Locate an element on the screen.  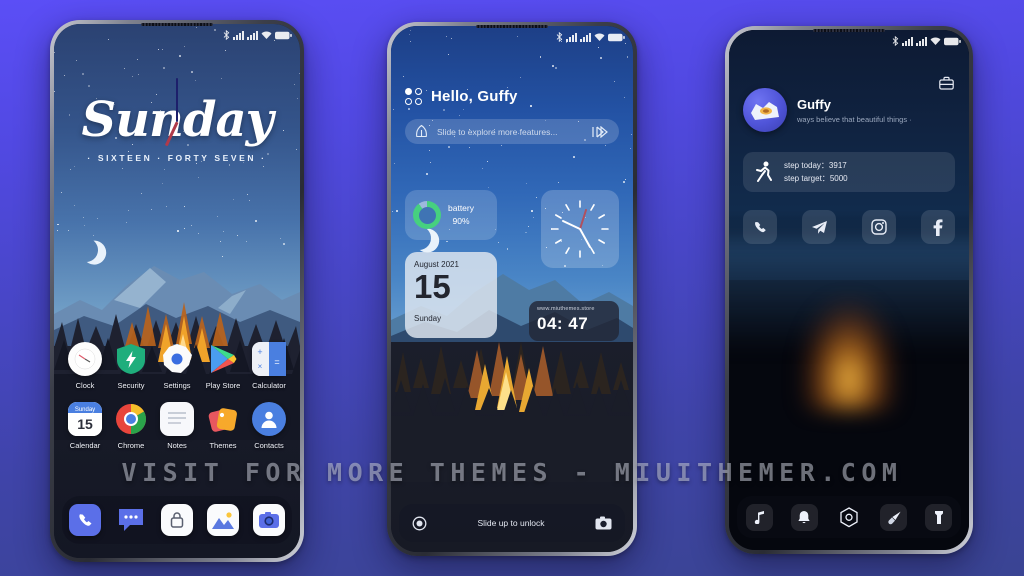
contacts-icon is located at coordinates (269, 419).